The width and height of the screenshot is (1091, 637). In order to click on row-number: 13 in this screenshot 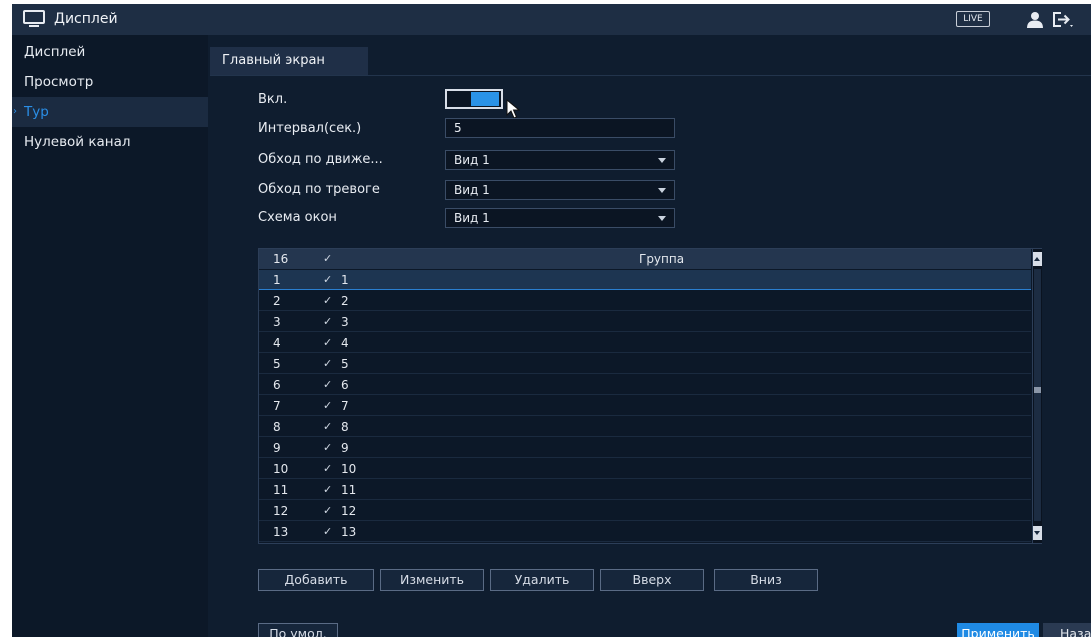, I will do `click(281, 532)`.